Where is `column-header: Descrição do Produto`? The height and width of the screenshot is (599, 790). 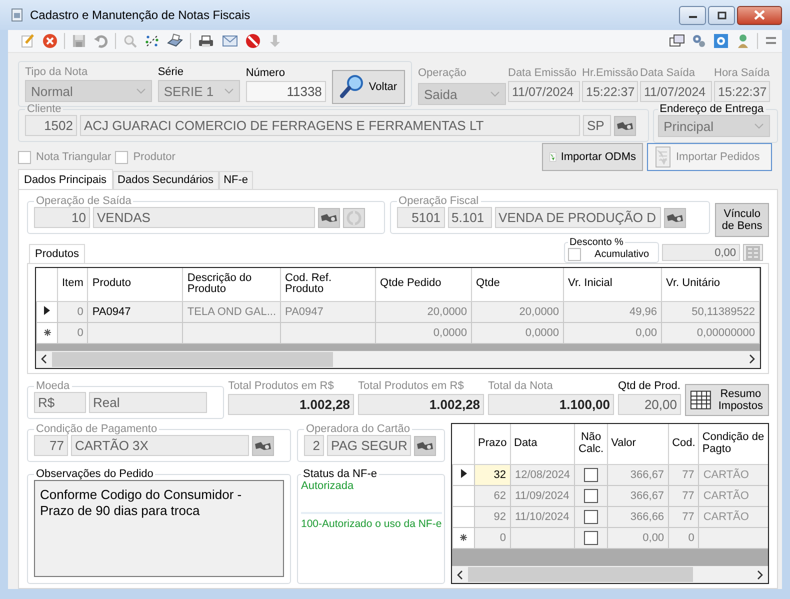 column-header: Descrição do Produto is located at coordinates (231, 284).